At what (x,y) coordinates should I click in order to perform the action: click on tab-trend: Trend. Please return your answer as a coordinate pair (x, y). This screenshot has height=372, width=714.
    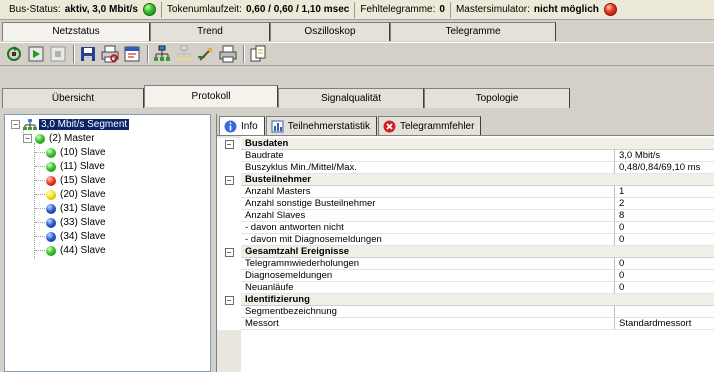
    Looking at the image, I should click on (210, 31).